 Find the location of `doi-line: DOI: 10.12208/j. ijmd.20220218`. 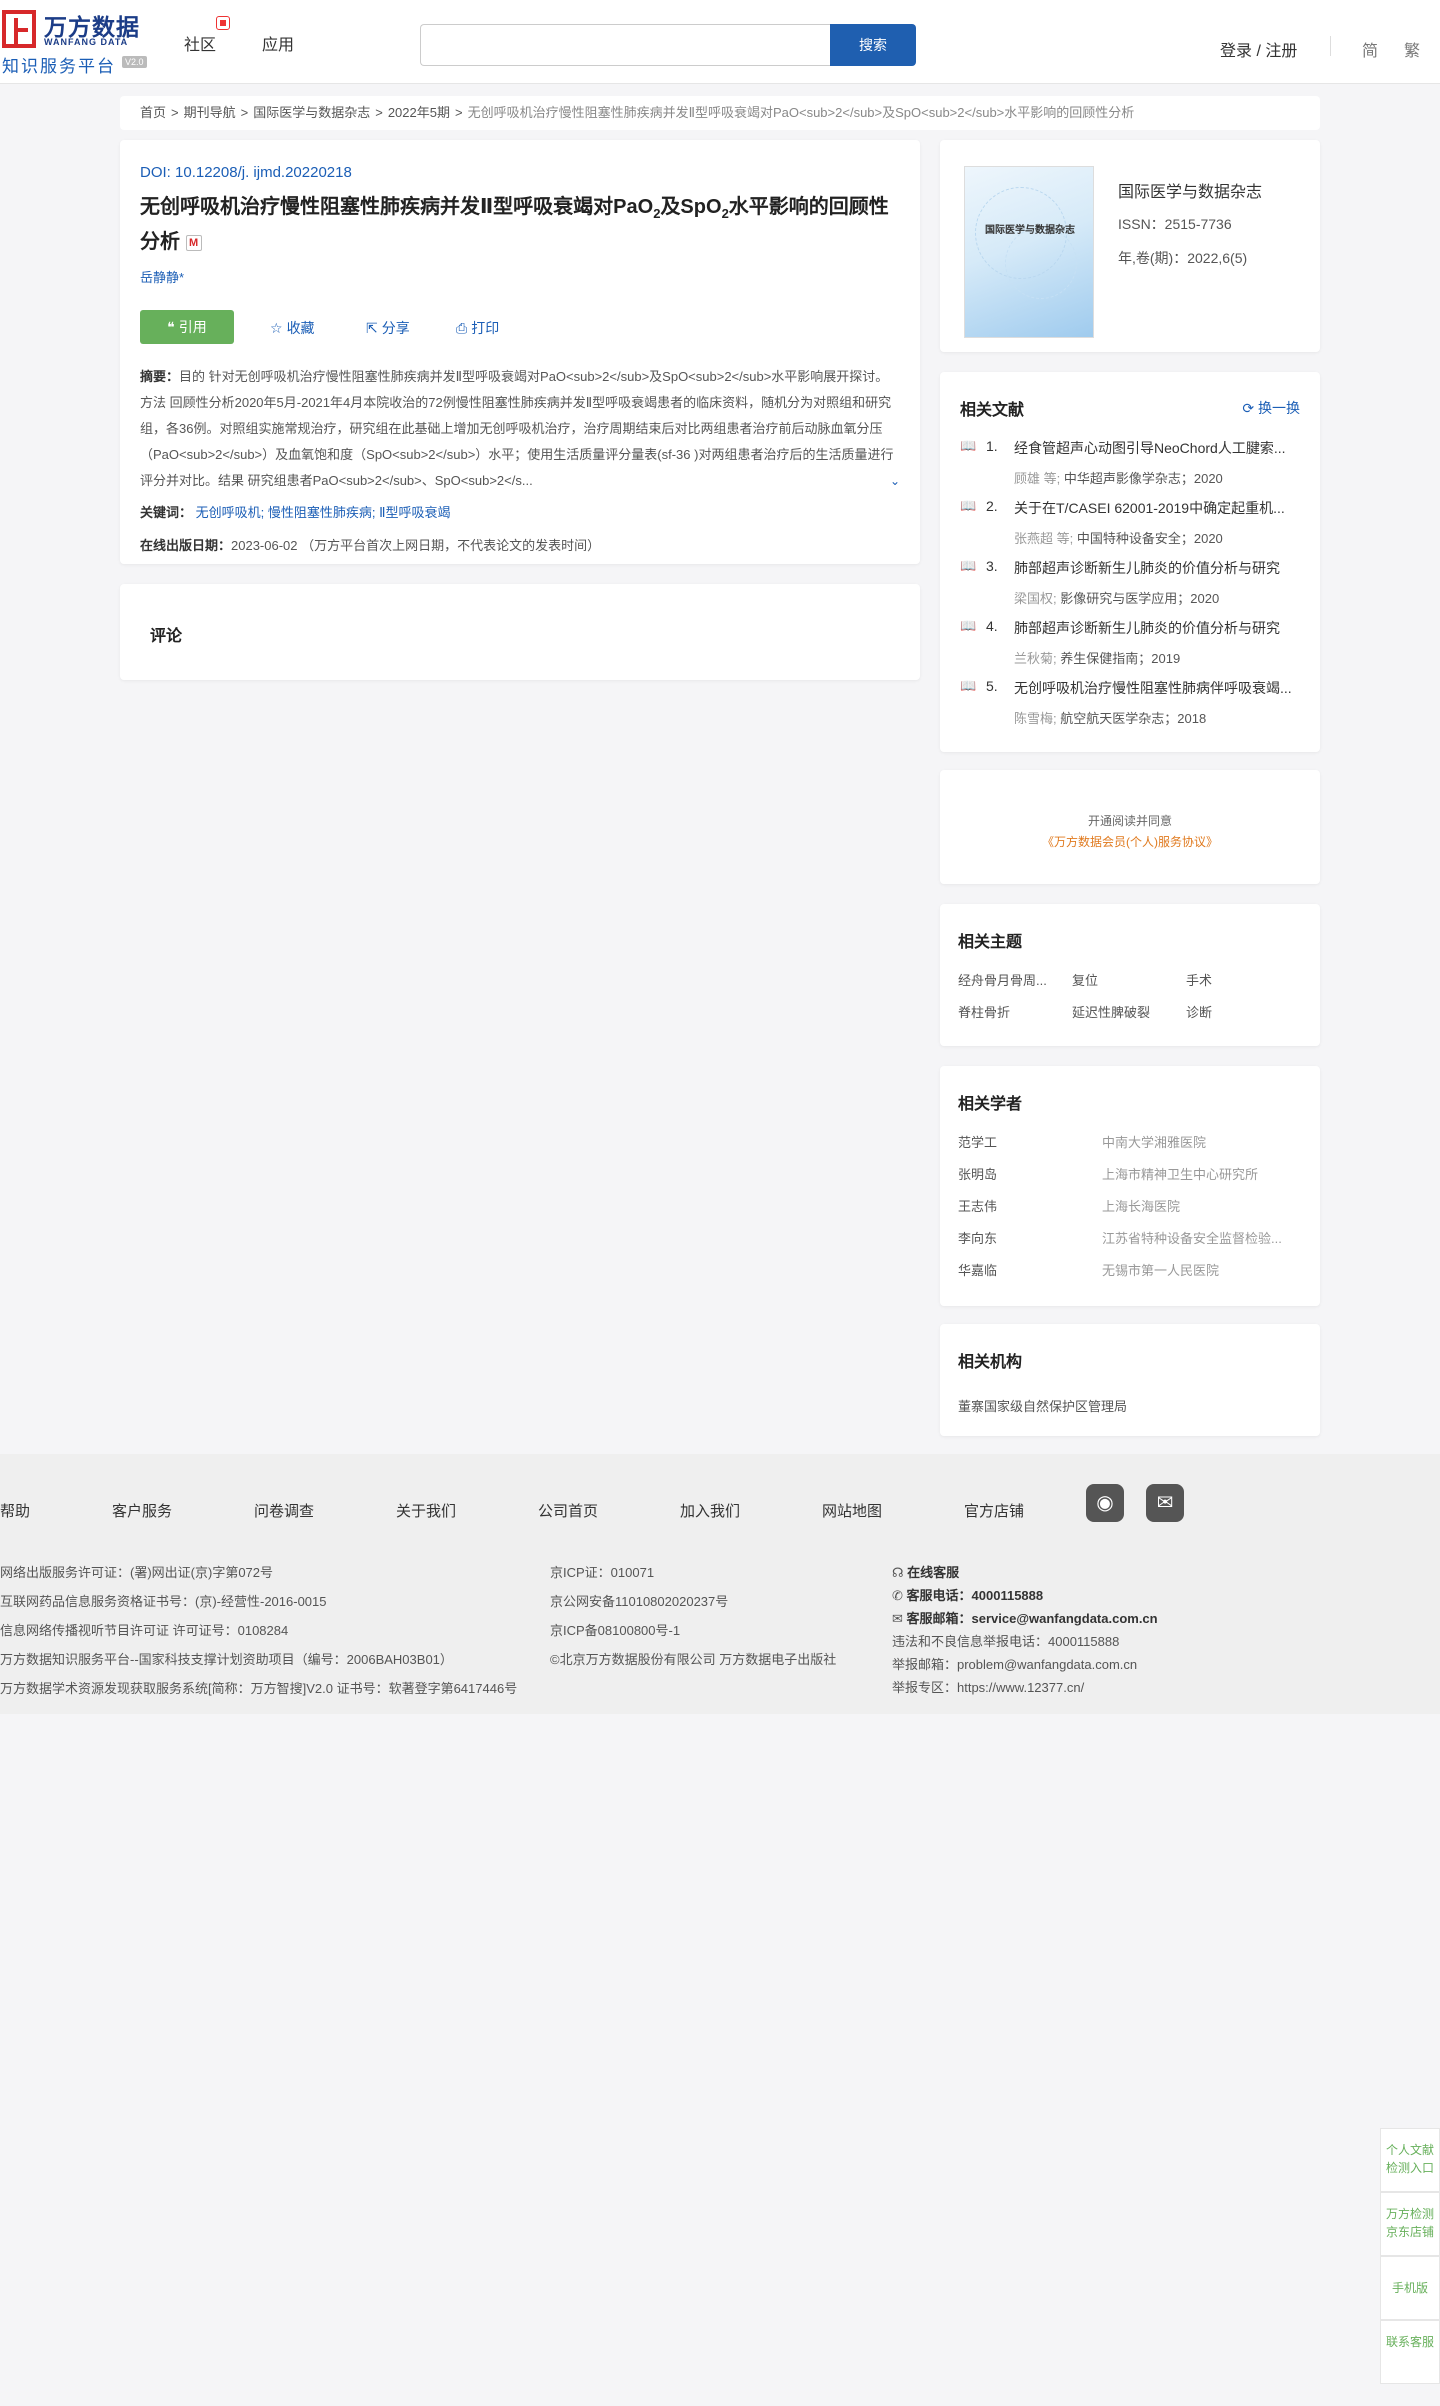

doi-line: DOI: 10.12208/j. ijmd.20220218 is located at coordinates (520, 172).